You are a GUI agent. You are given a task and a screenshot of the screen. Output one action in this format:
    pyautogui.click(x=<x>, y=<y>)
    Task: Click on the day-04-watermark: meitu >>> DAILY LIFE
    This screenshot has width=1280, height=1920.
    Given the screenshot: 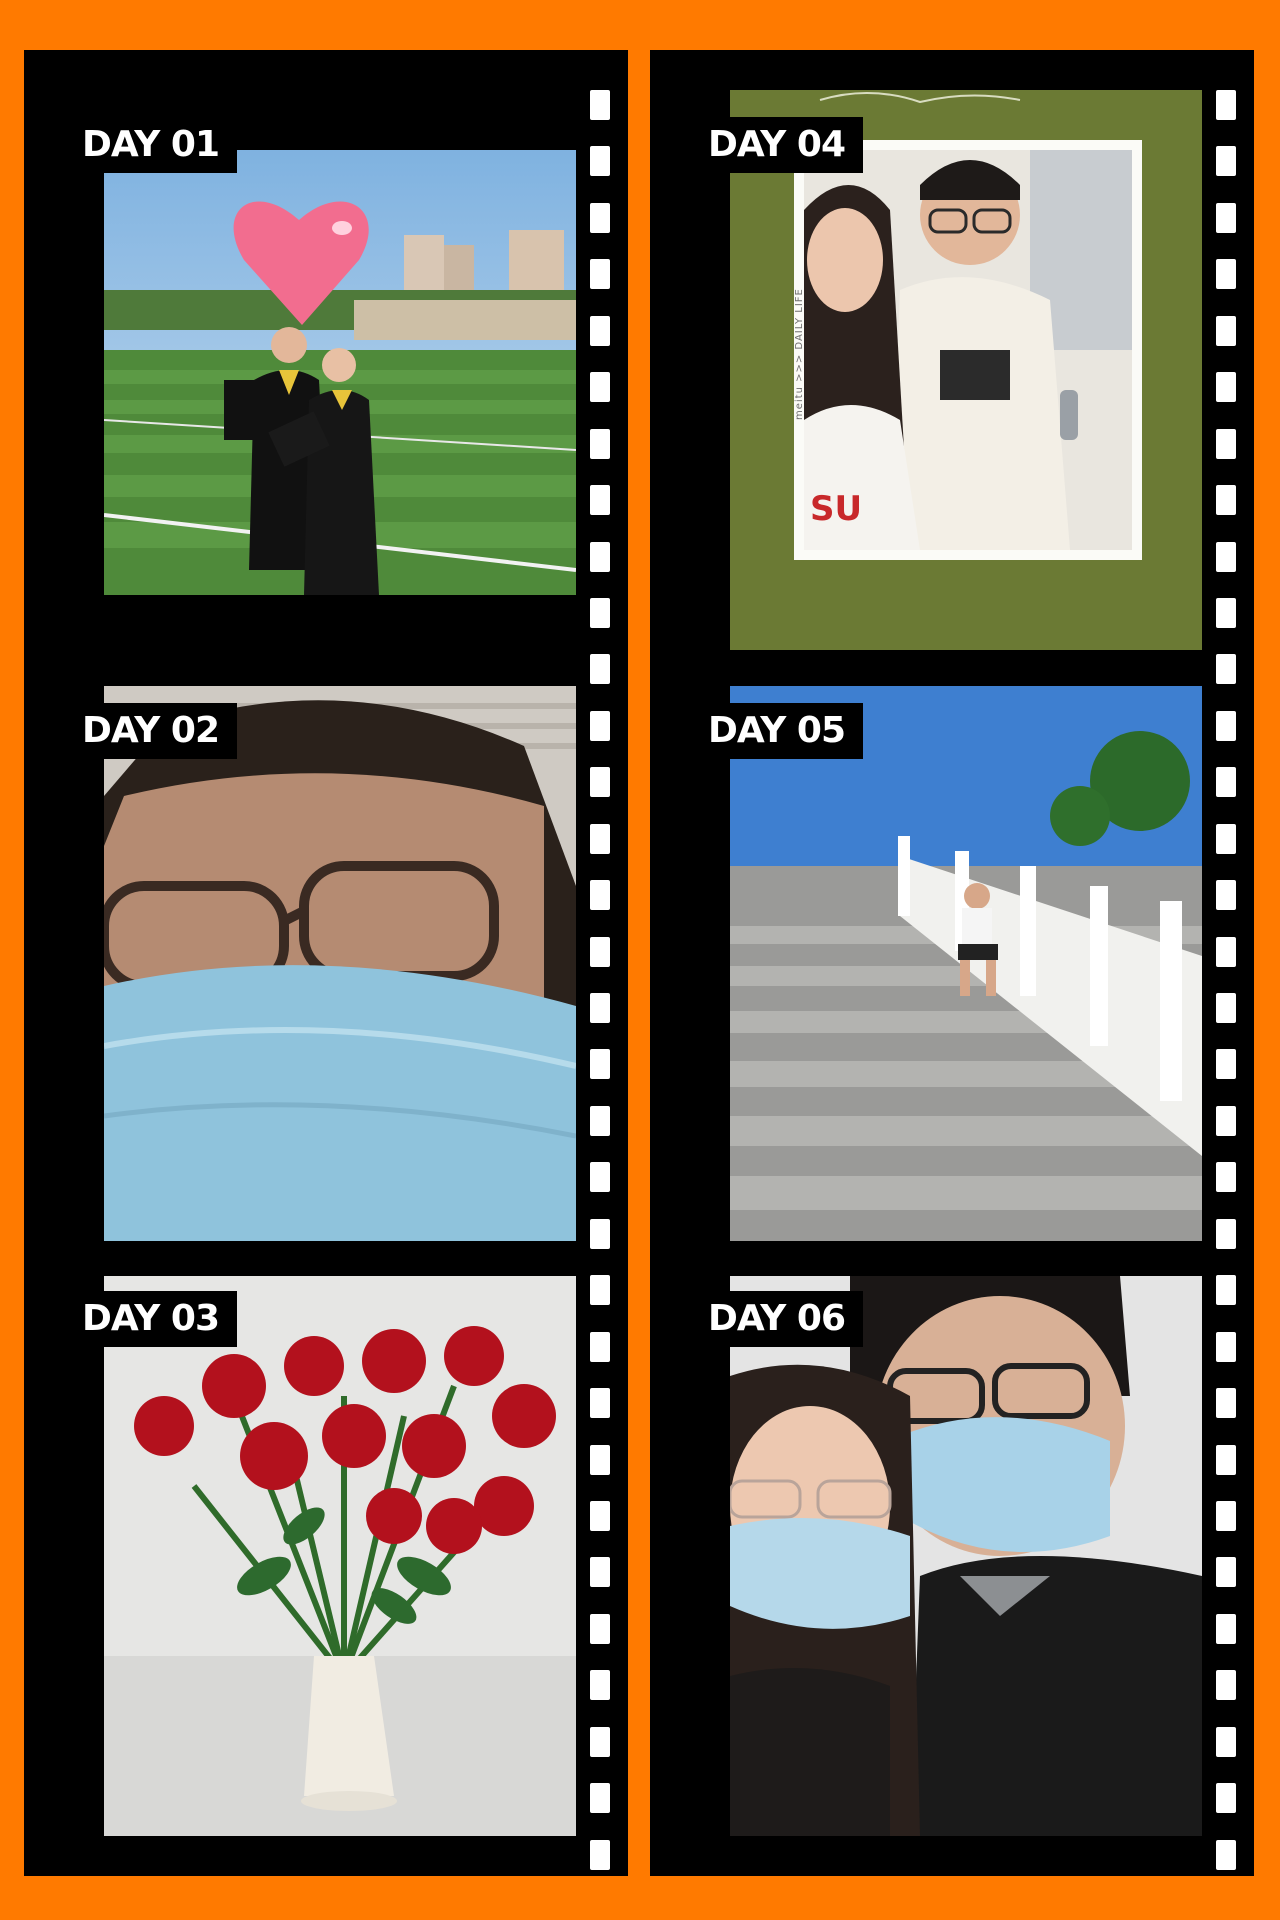 What is the action you would take?
    pyautogui.click(x=799, y=354)
    